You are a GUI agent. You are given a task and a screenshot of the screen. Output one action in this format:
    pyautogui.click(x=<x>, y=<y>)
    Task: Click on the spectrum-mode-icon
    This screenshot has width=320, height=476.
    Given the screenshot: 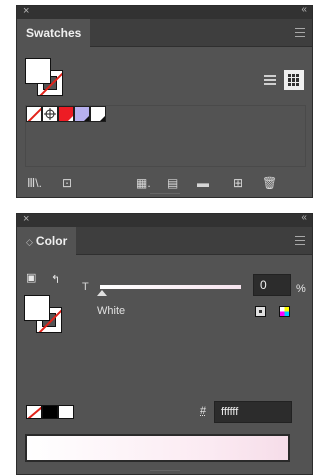 What is the action you would take?
    pyautogui.click(x=284, y=311)
    